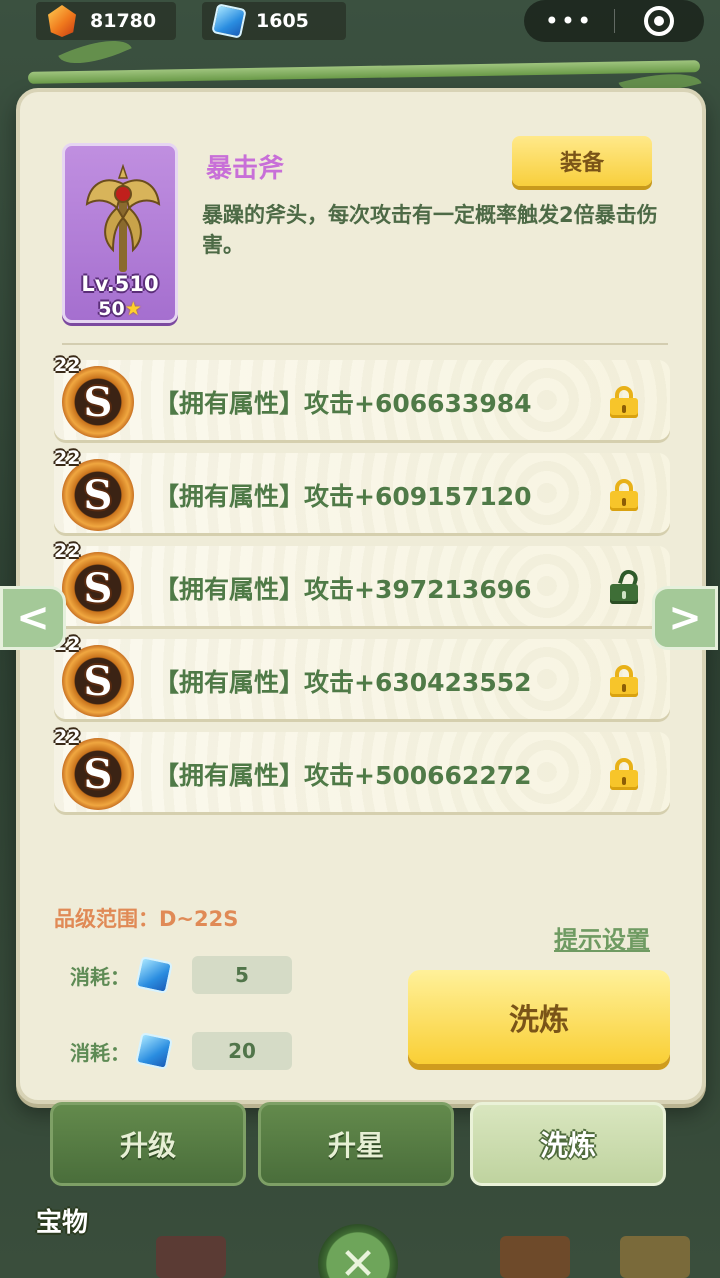 This screenshot has height=1278, width=720. I want to click on equip-button: 装备, so click(582, 161).